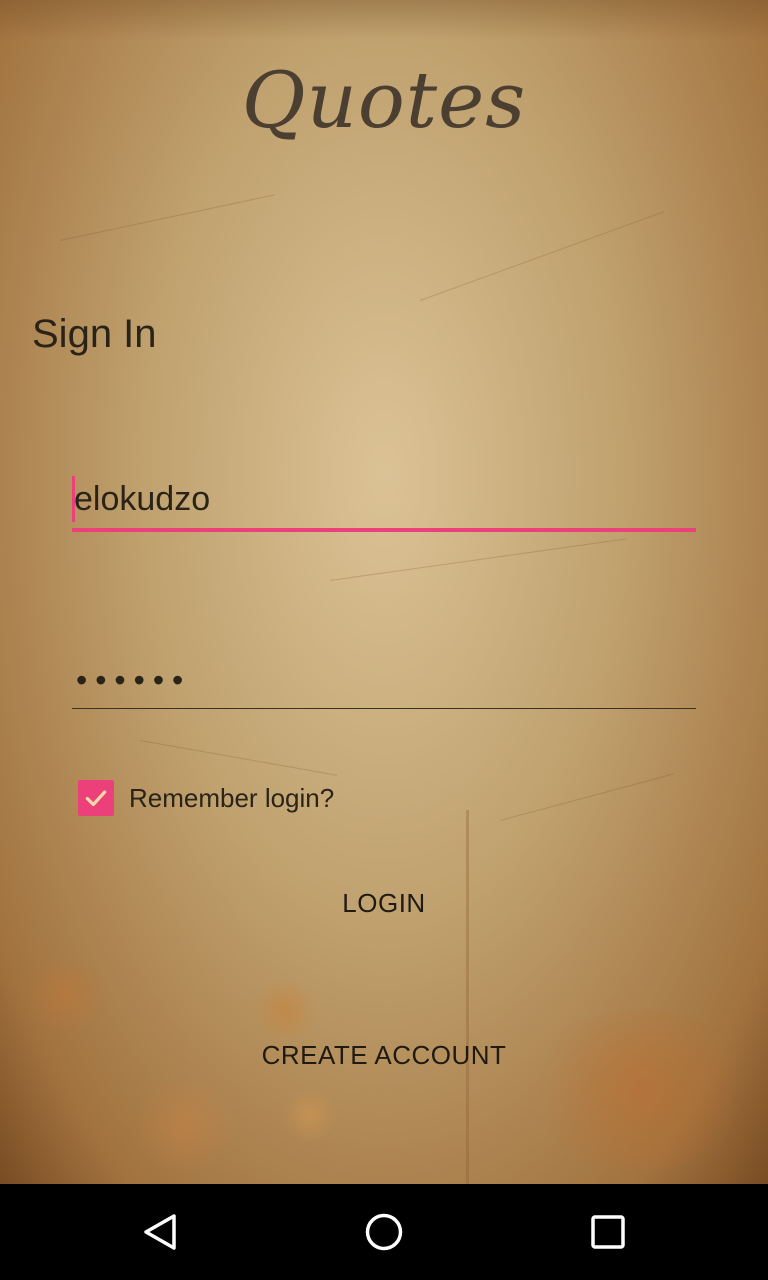  I want to click on username-field: elokudzo, so click(384, 502).